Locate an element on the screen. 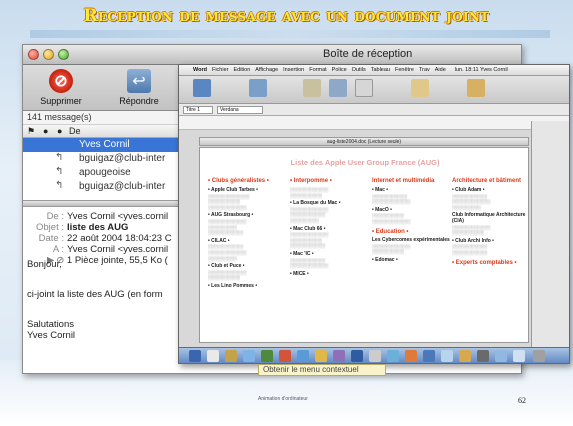 Image resolution: width=573 pixels, height=426 pixels. body-closing: Salutations is located at coordinates (51, 324).